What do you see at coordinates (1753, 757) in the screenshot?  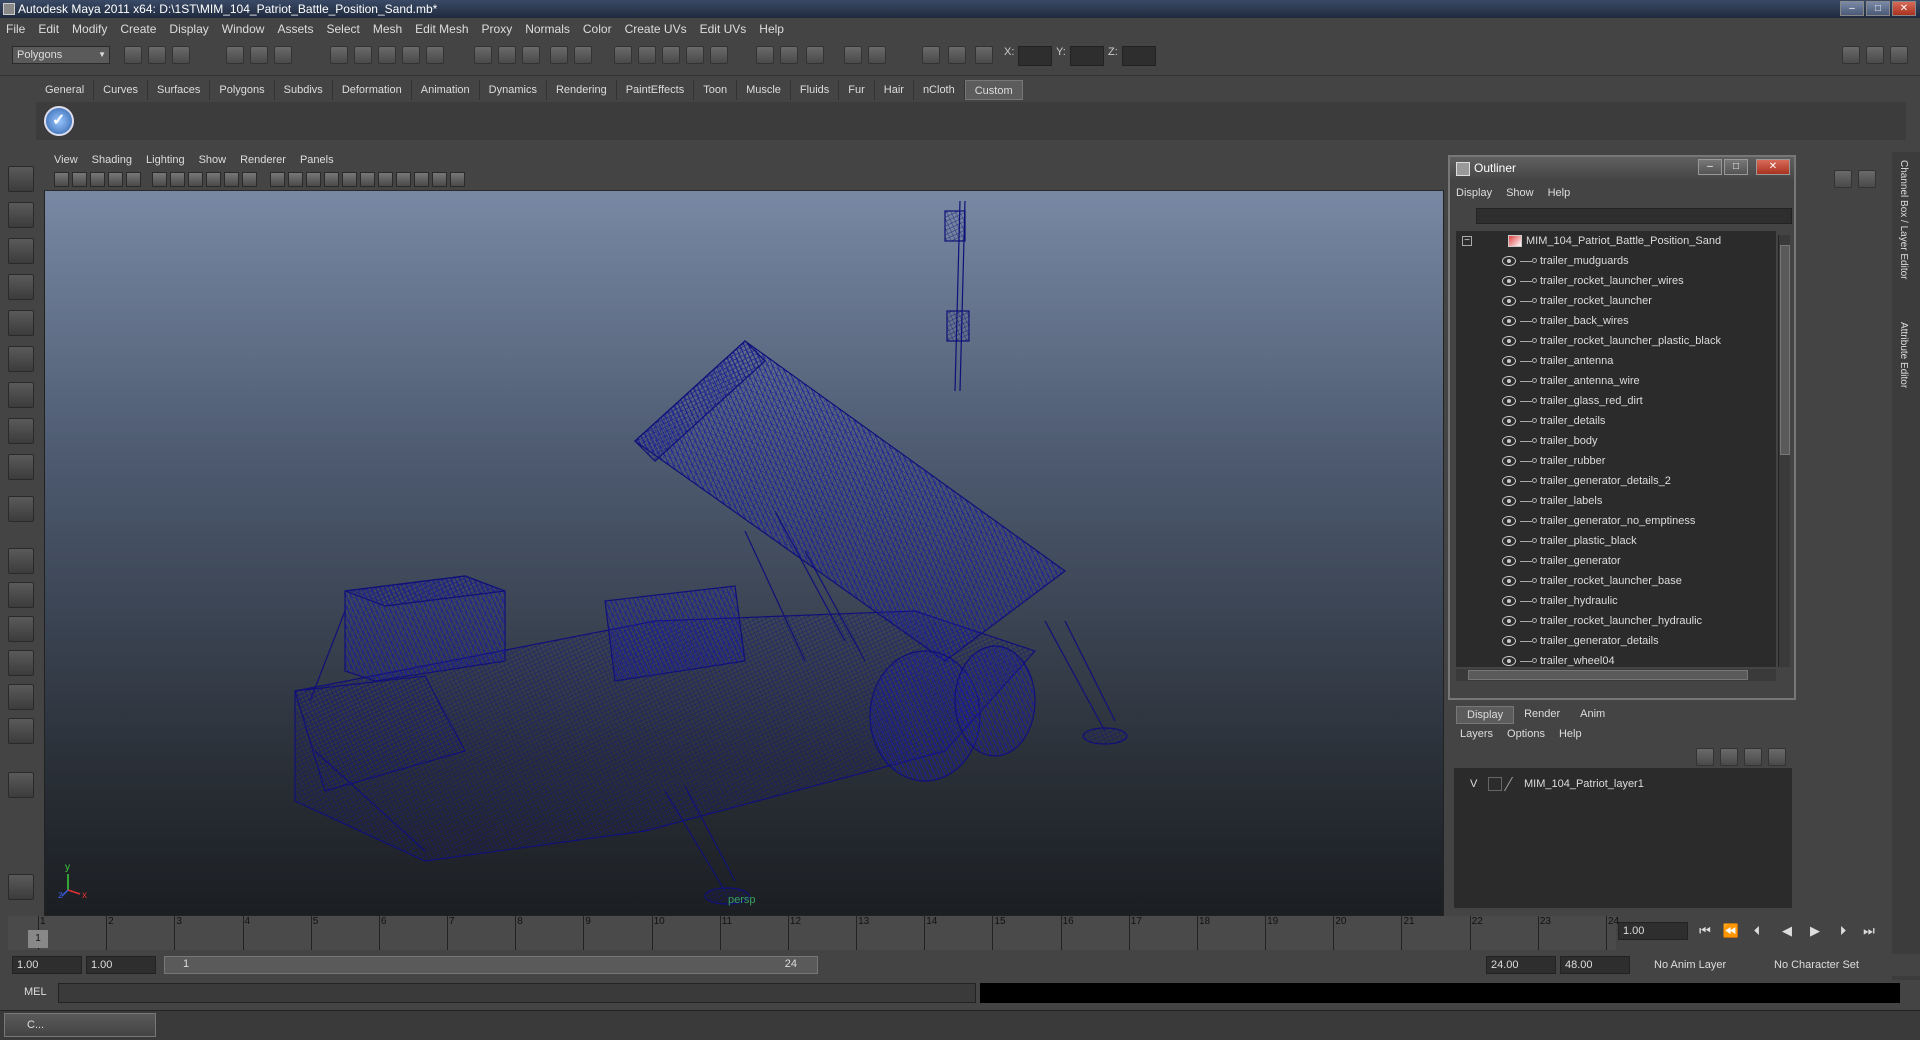 I see `move-layer-up-icon` at bounding box center [1753, 757].